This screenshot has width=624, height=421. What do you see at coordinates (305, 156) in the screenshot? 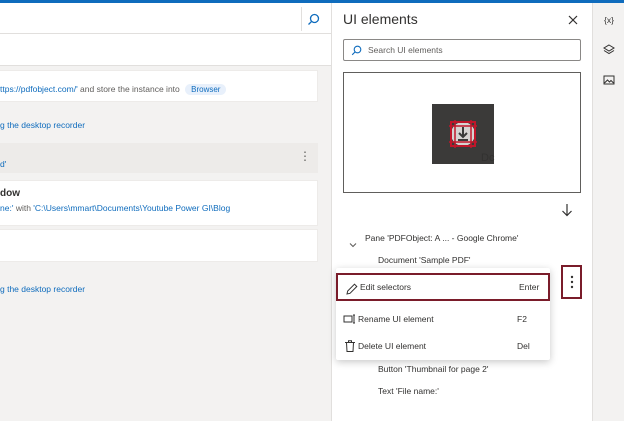
I see `more-options-icon: ⋮` at bounding box center [305, 156].